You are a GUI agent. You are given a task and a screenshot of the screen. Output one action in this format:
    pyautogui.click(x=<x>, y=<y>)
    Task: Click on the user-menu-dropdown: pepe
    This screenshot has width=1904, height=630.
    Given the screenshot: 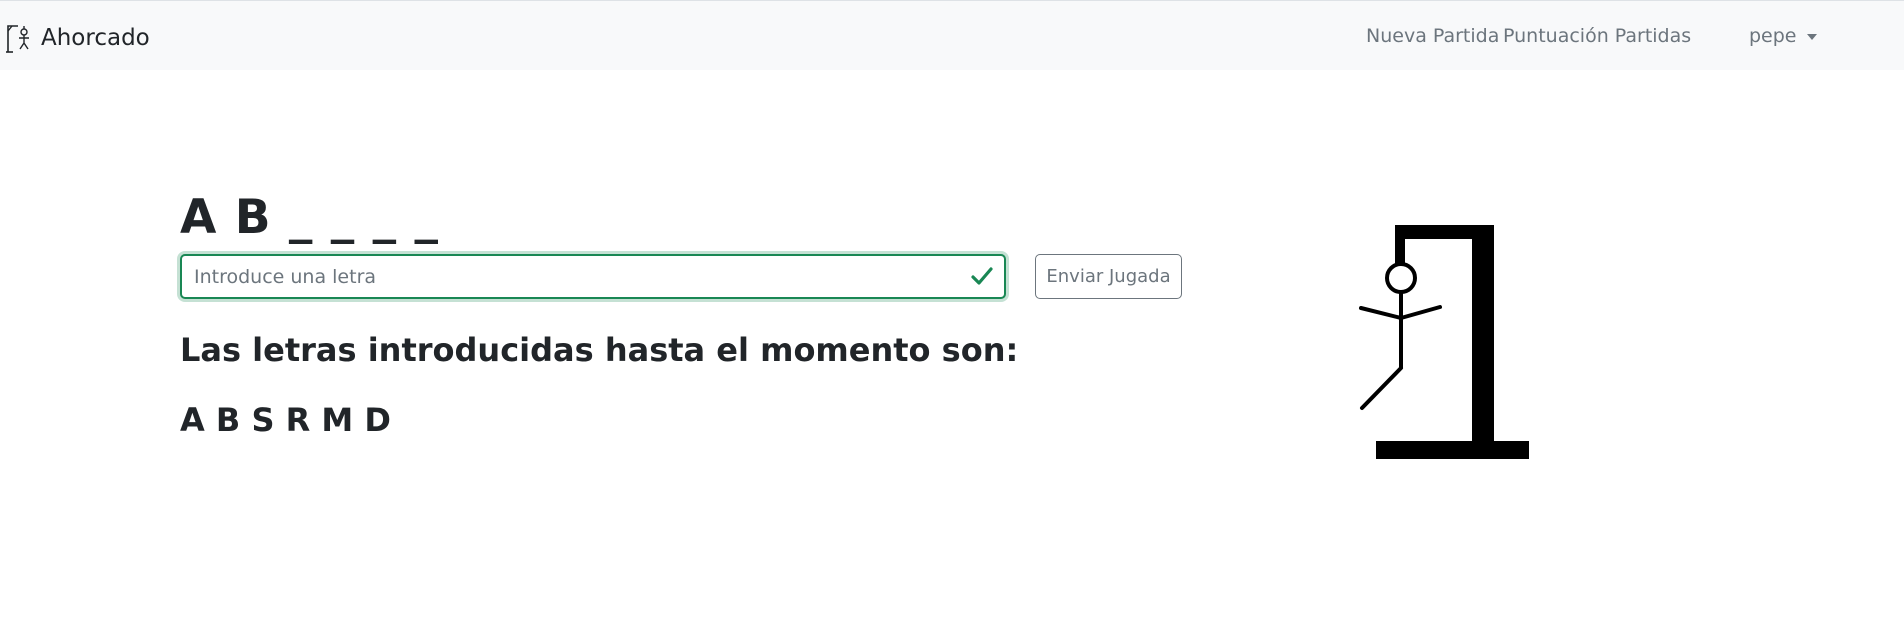 What is the action you would take?
    pyautogui.click(x=1783, y=36)
    